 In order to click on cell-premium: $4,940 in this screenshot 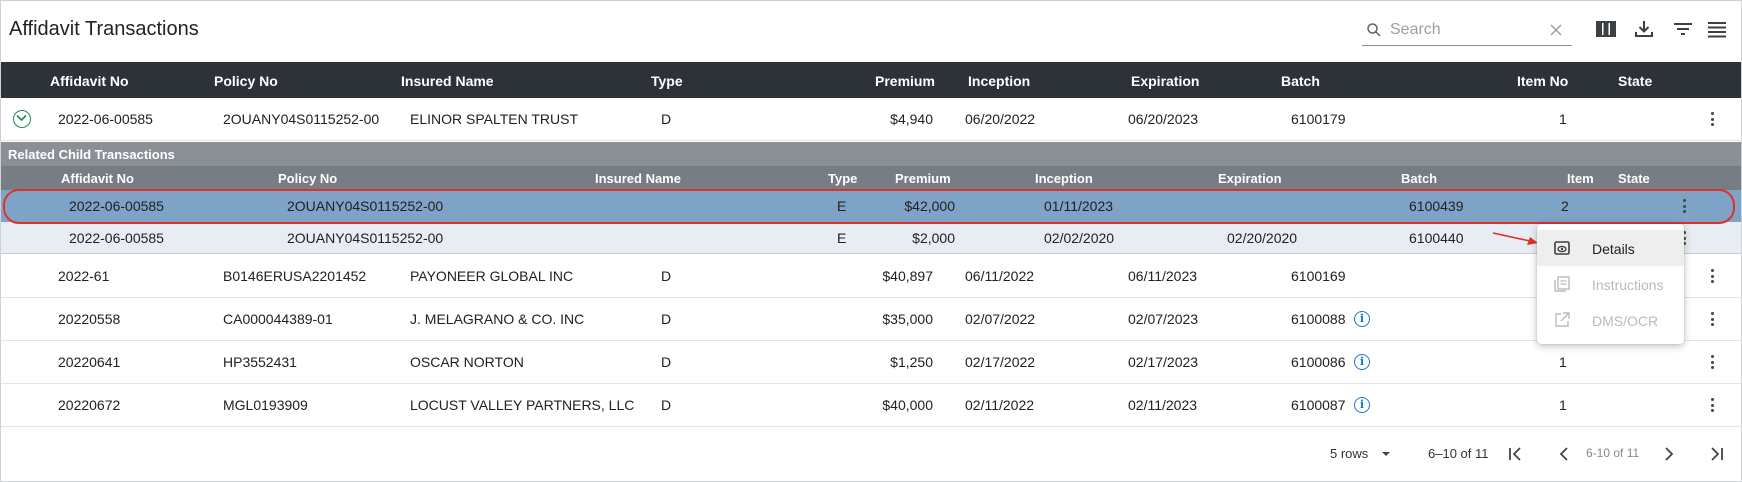, I will do `click(911, 119)`.